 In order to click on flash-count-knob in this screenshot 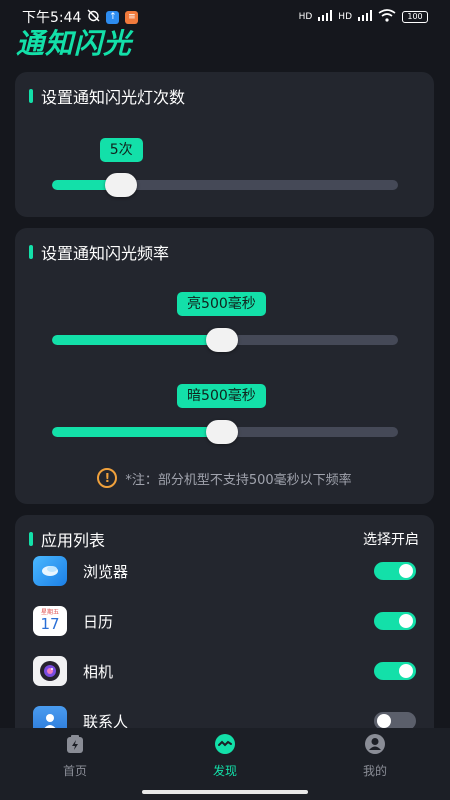, I will do `click(121, 185)`.